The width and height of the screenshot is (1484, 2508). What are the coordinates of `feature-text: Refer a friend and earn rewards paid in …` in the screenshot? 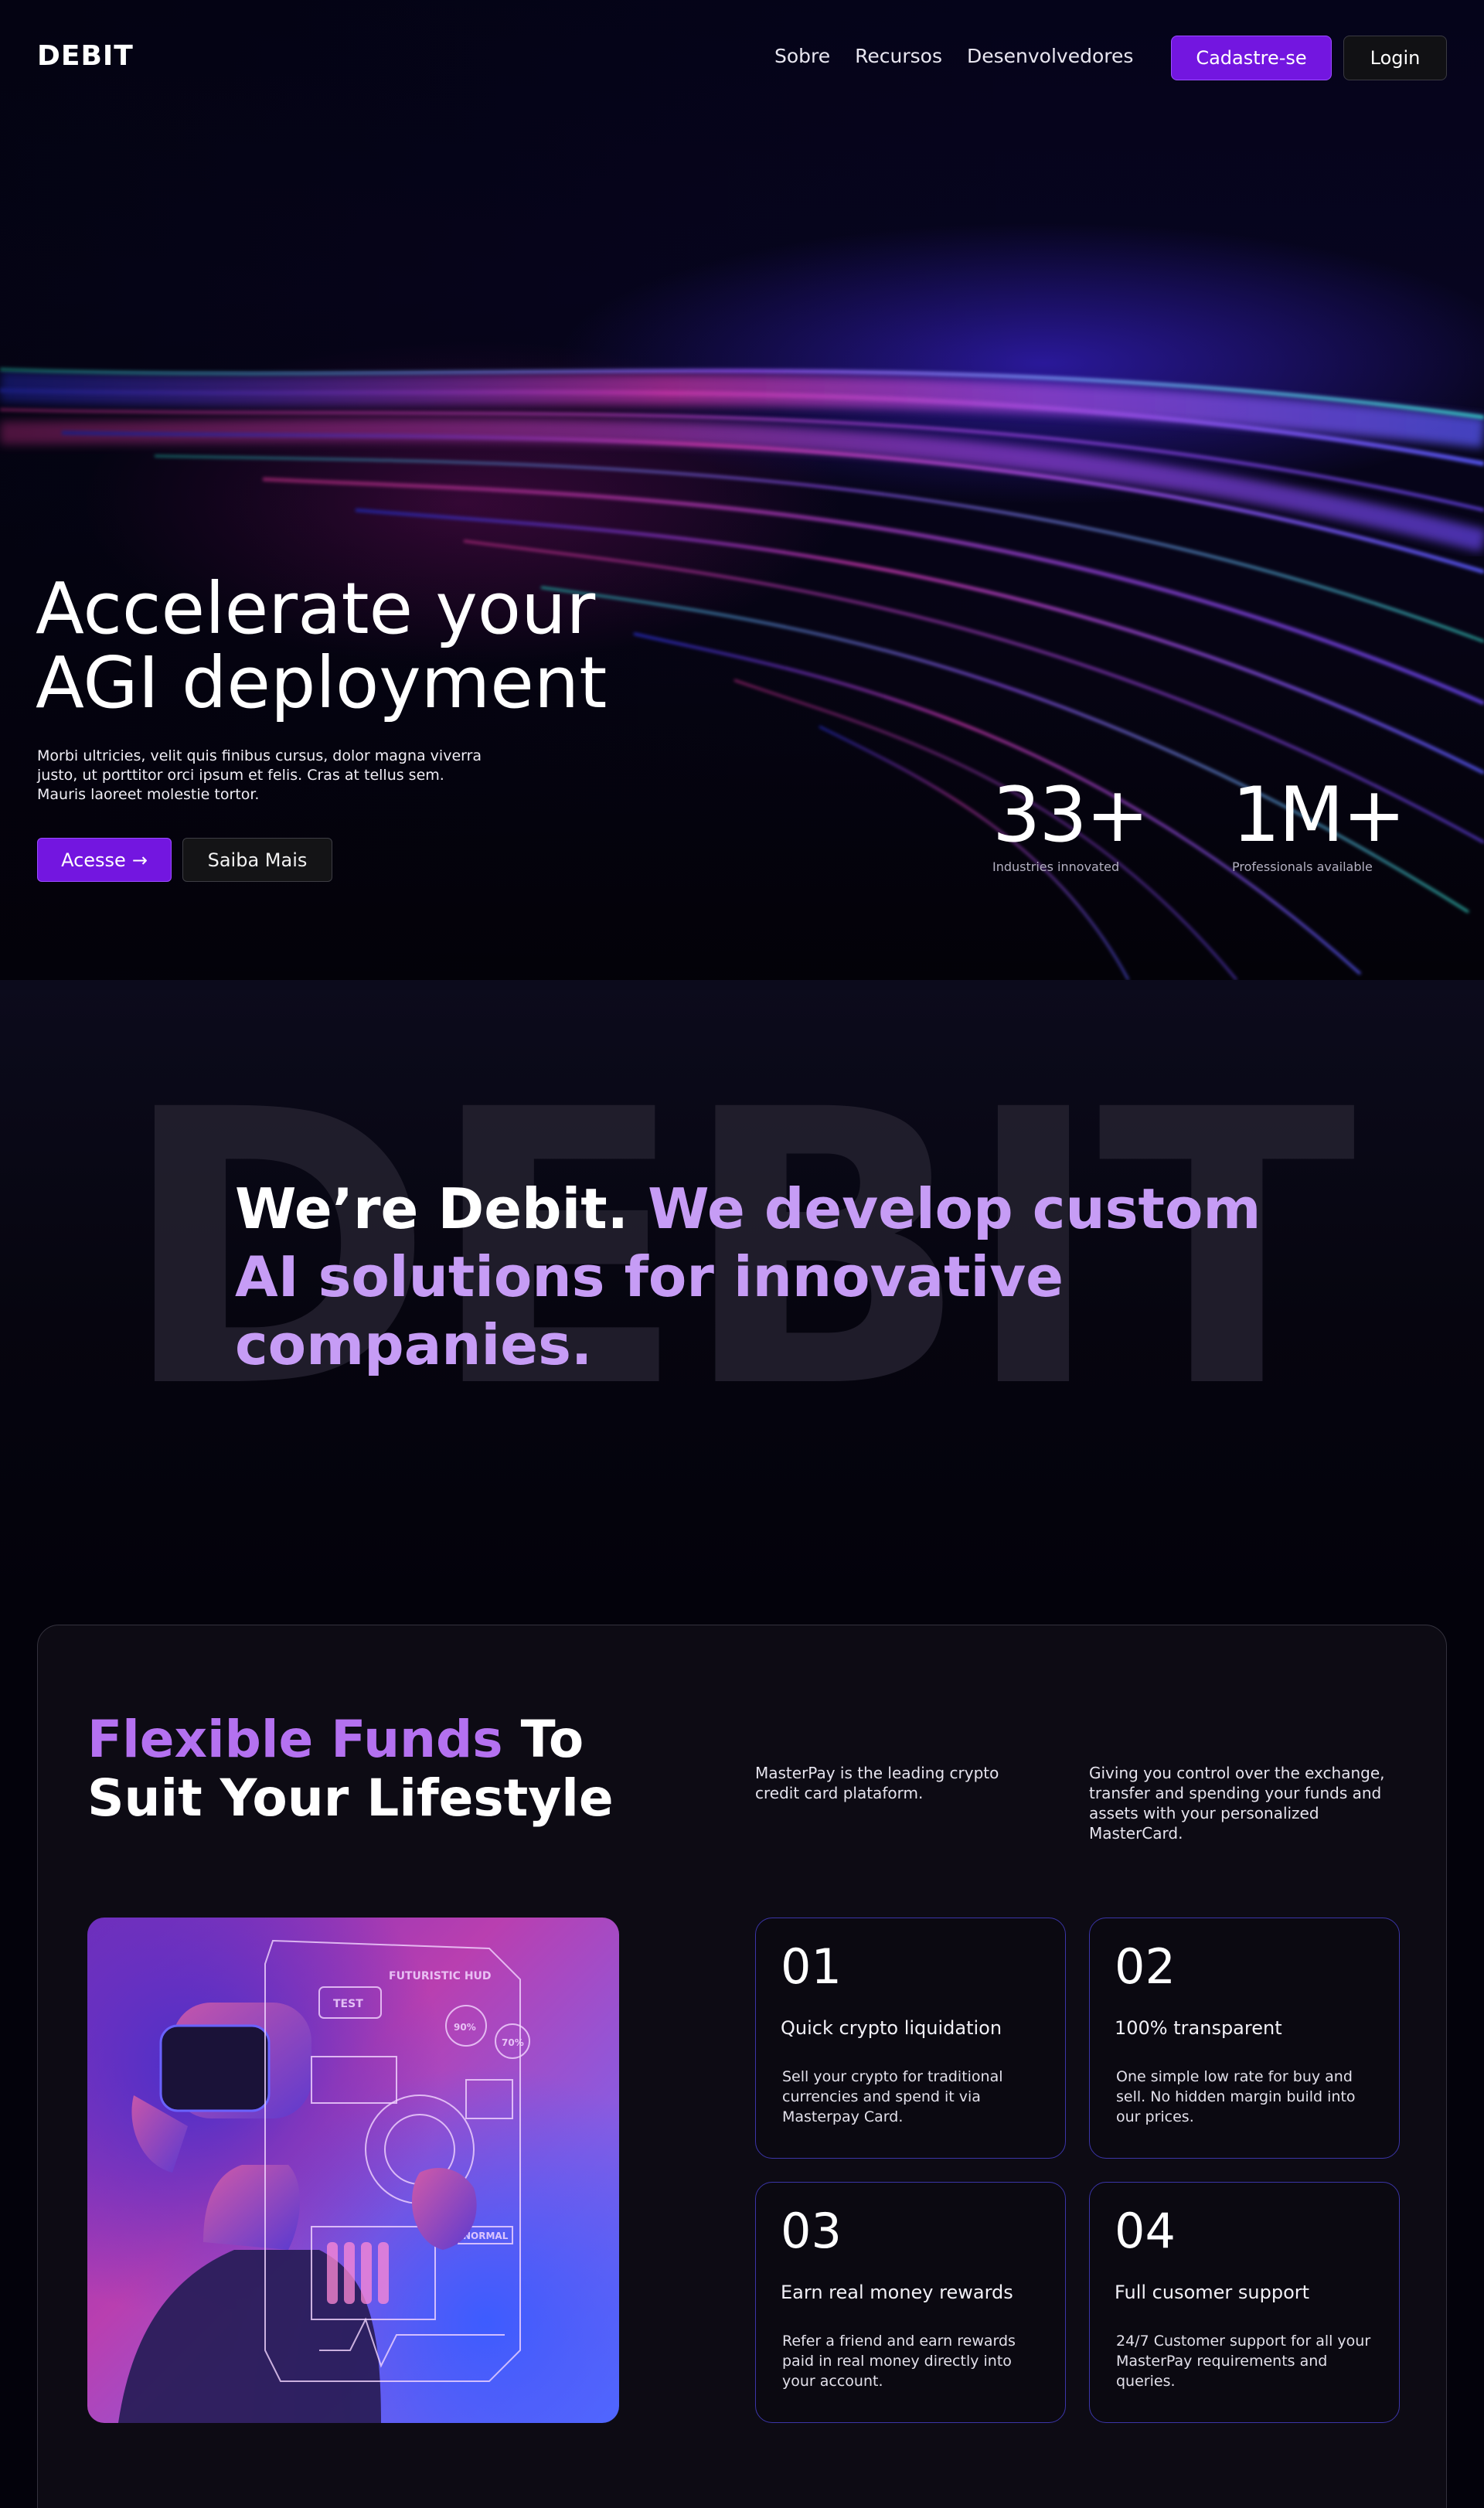 It's located at (899, 2361).